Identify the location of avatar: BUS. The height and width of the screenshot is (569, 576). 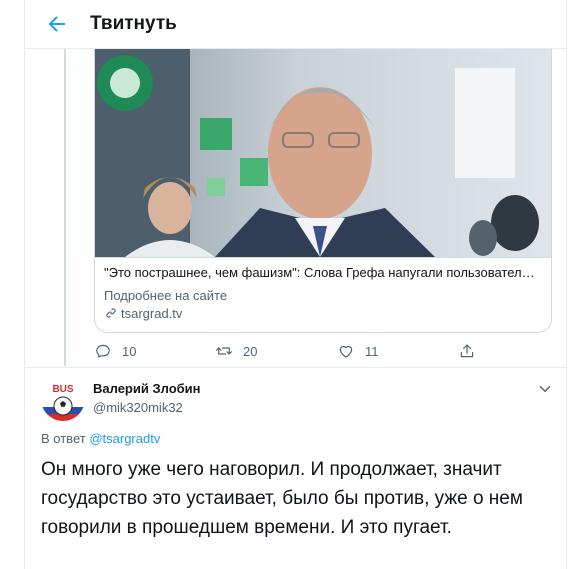
(63, 399).